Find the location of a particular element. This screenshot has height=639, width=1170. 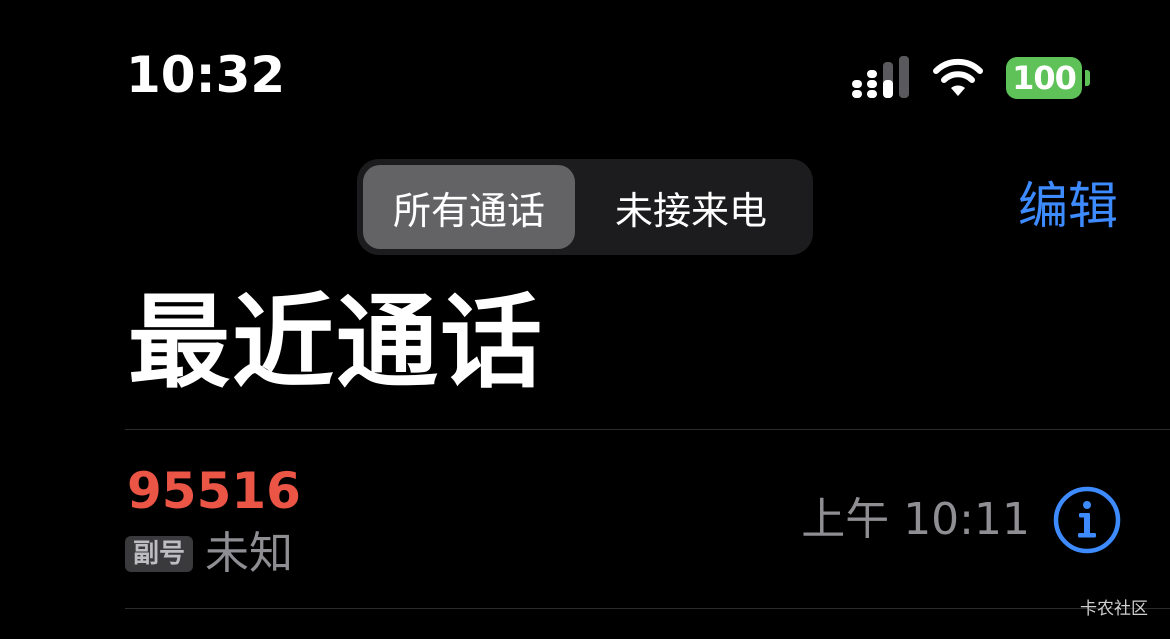

battery-level: 100 is located at coordinates (1044, 78).